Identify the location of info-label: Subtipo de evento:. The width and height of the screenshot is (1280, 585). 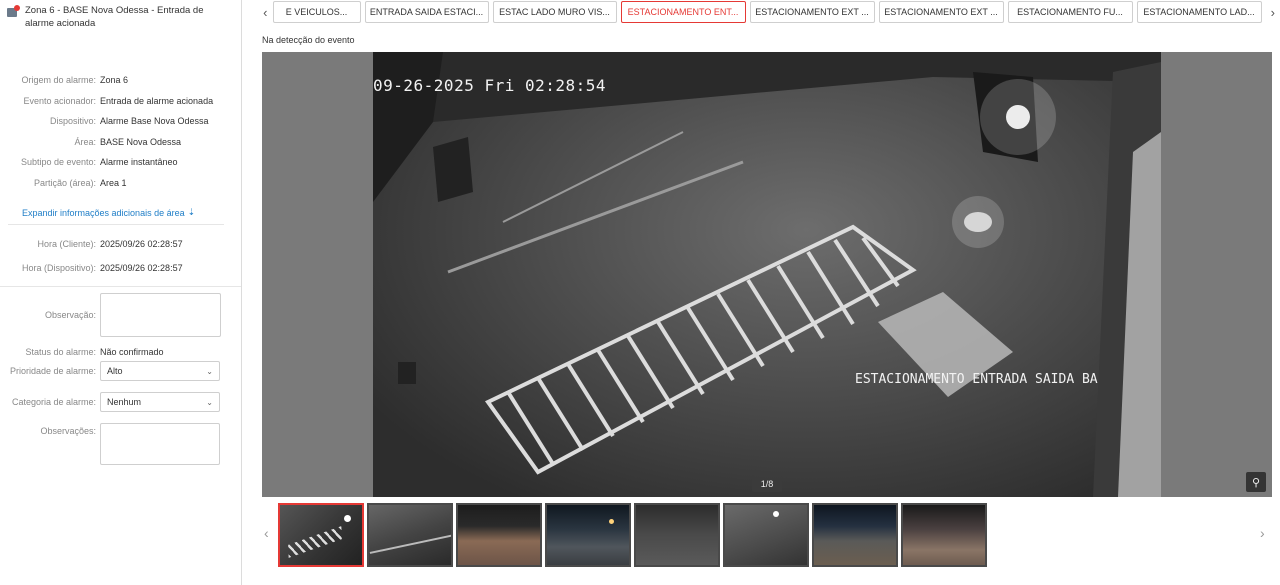
(58, 162).